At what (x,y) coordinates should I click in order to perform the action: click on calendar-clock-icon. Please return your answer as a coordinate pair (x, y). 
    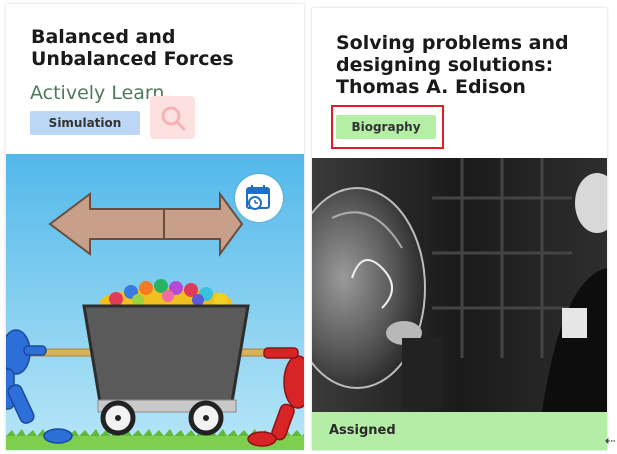
    Looking at the image, I should click on (258, 197).